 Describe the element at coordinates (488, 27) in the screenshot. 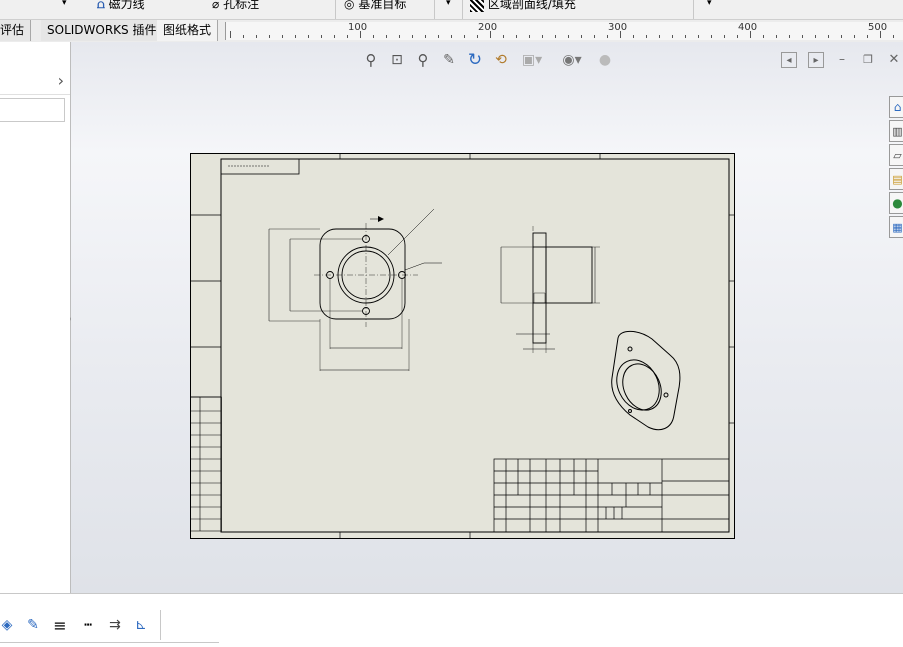

I see `ruler-label: 200` at that location.